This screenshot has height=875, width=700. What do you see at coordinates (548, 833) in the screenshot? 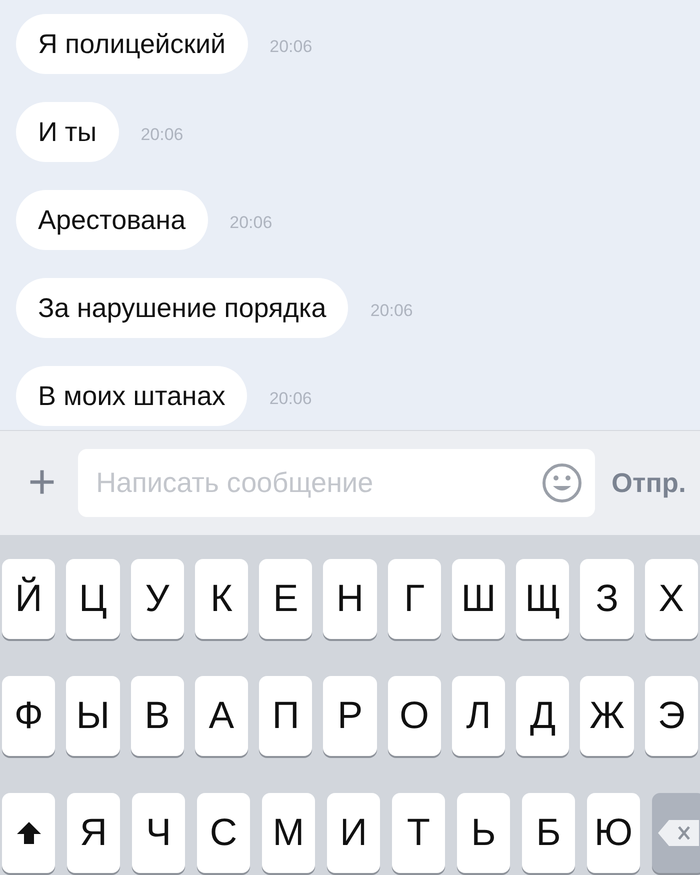
I see `keyboard-key: Б` at bounding box center [548, 833].